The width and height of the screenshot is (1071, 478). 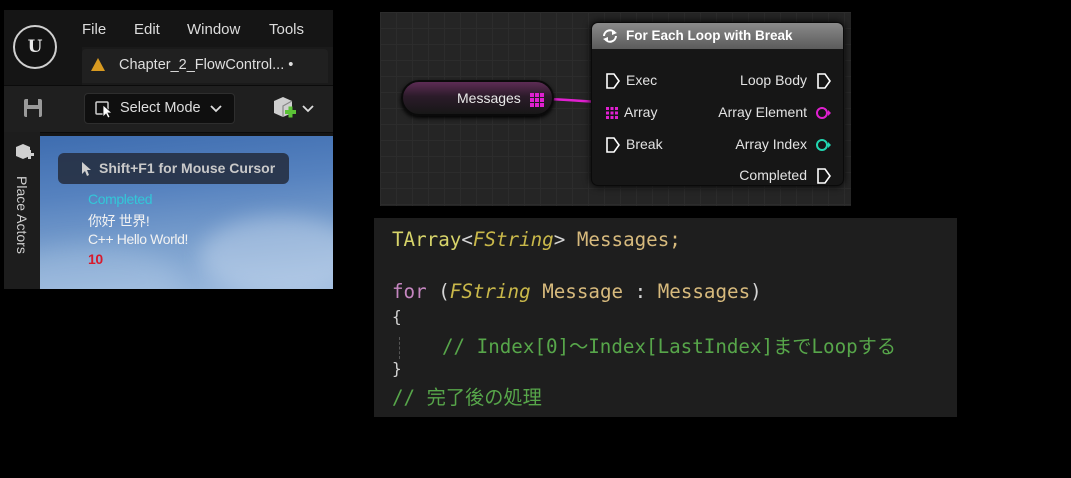 I want to click on messages-variable-node: Messages, so click(x=477, y=98).